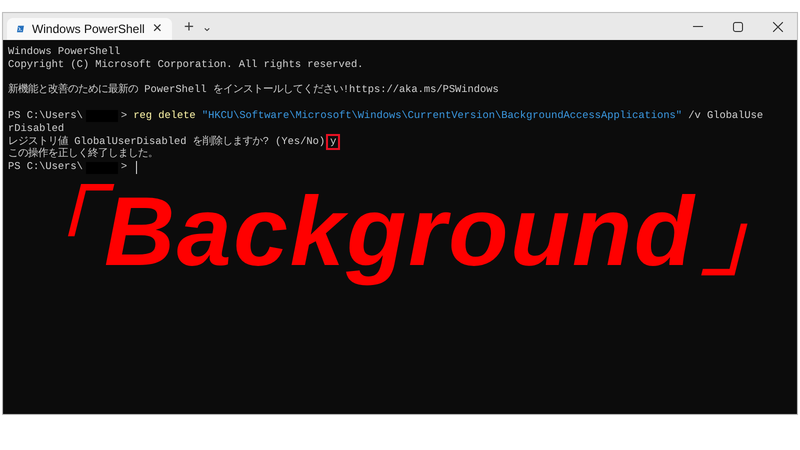  I want to click on string-text: "HKCU\Software\Microsoft\Windows\CurrentVersion\BackgroundAccessApplications", so click(441, 116).